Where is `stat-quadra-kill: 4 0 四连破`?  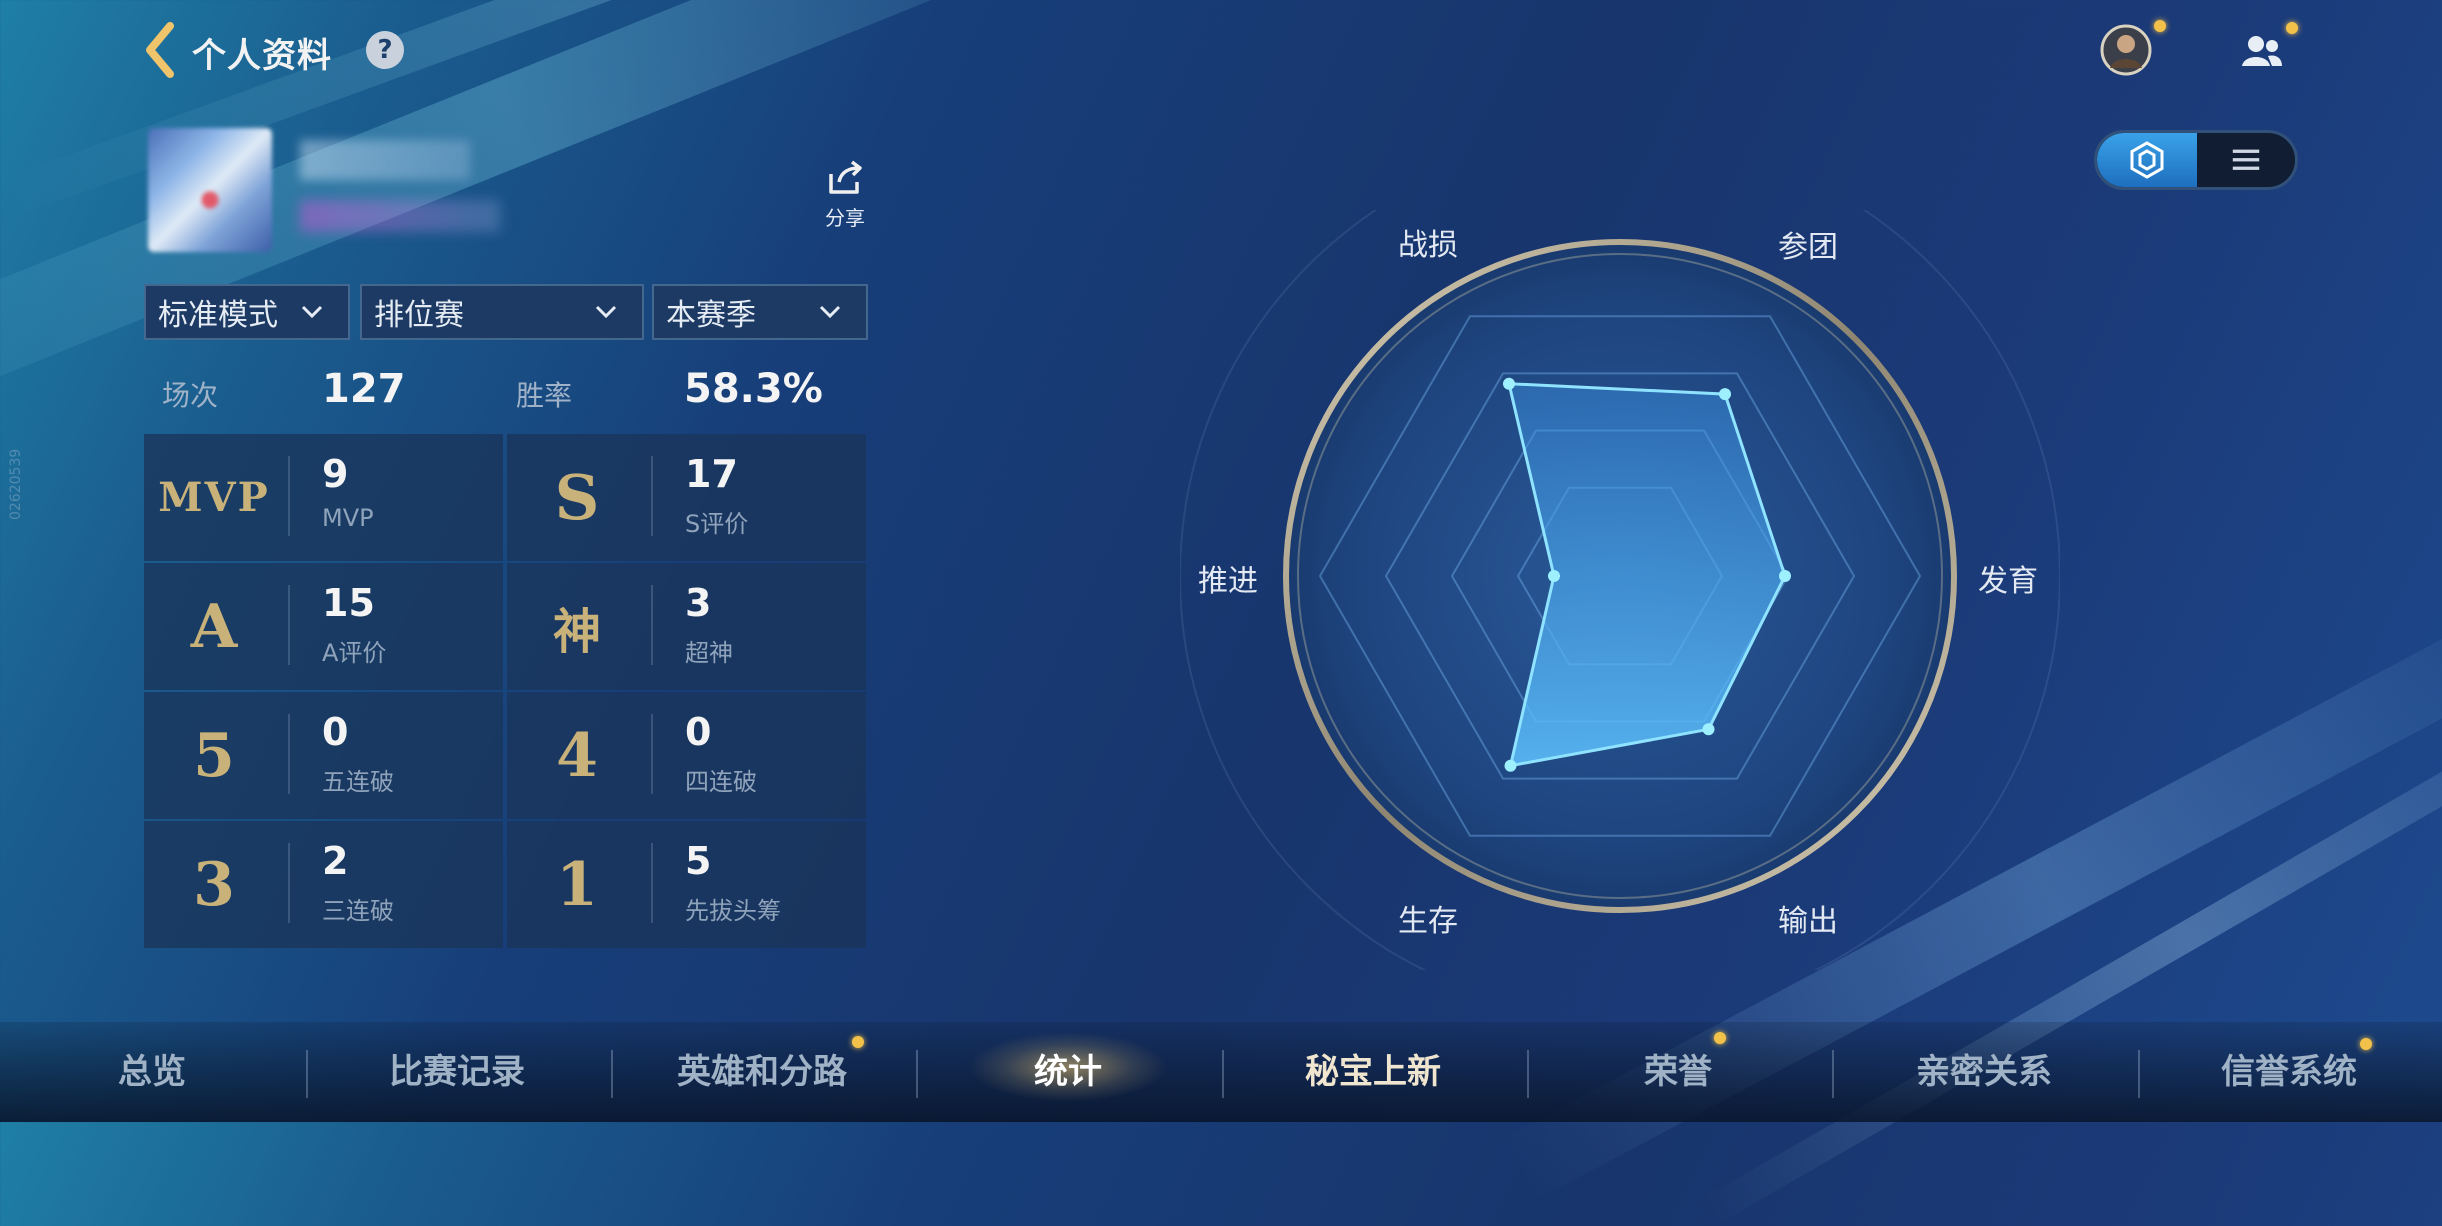 stat-quadra-kill: 4 0 四连破 is located at coordinates (686, 755).